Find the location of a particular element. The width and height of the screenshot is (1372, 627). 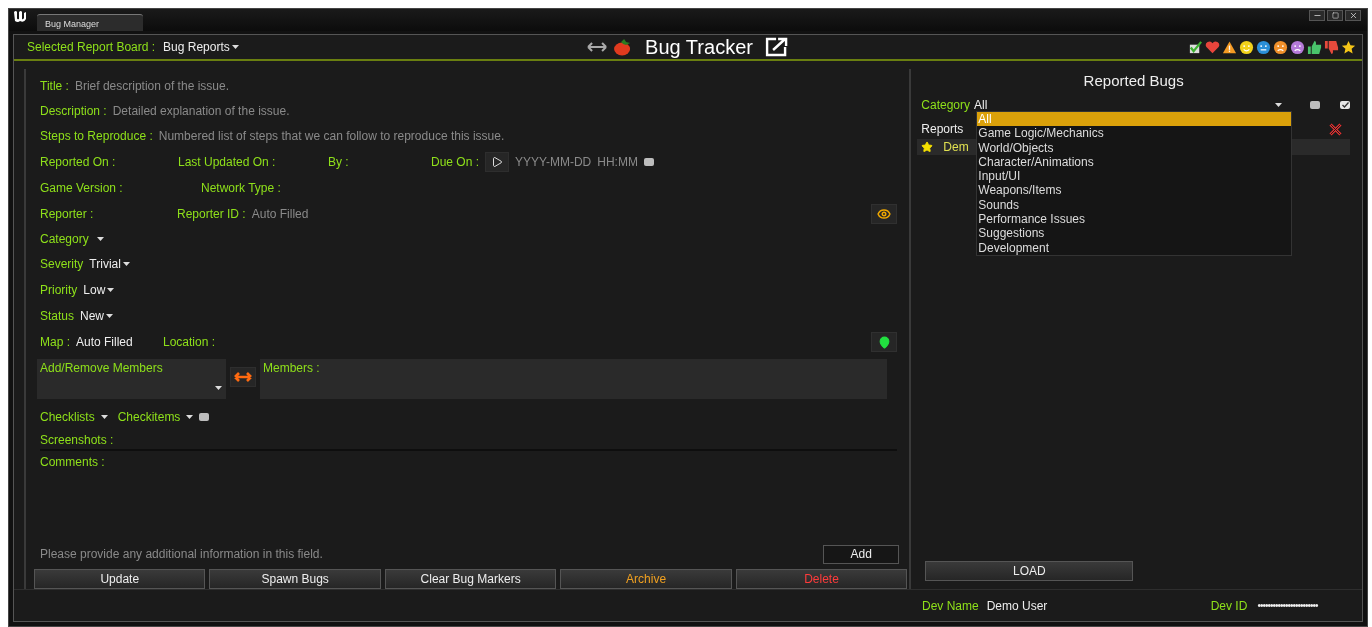

dropdown: Trivial is located at coordinates (109, 264).